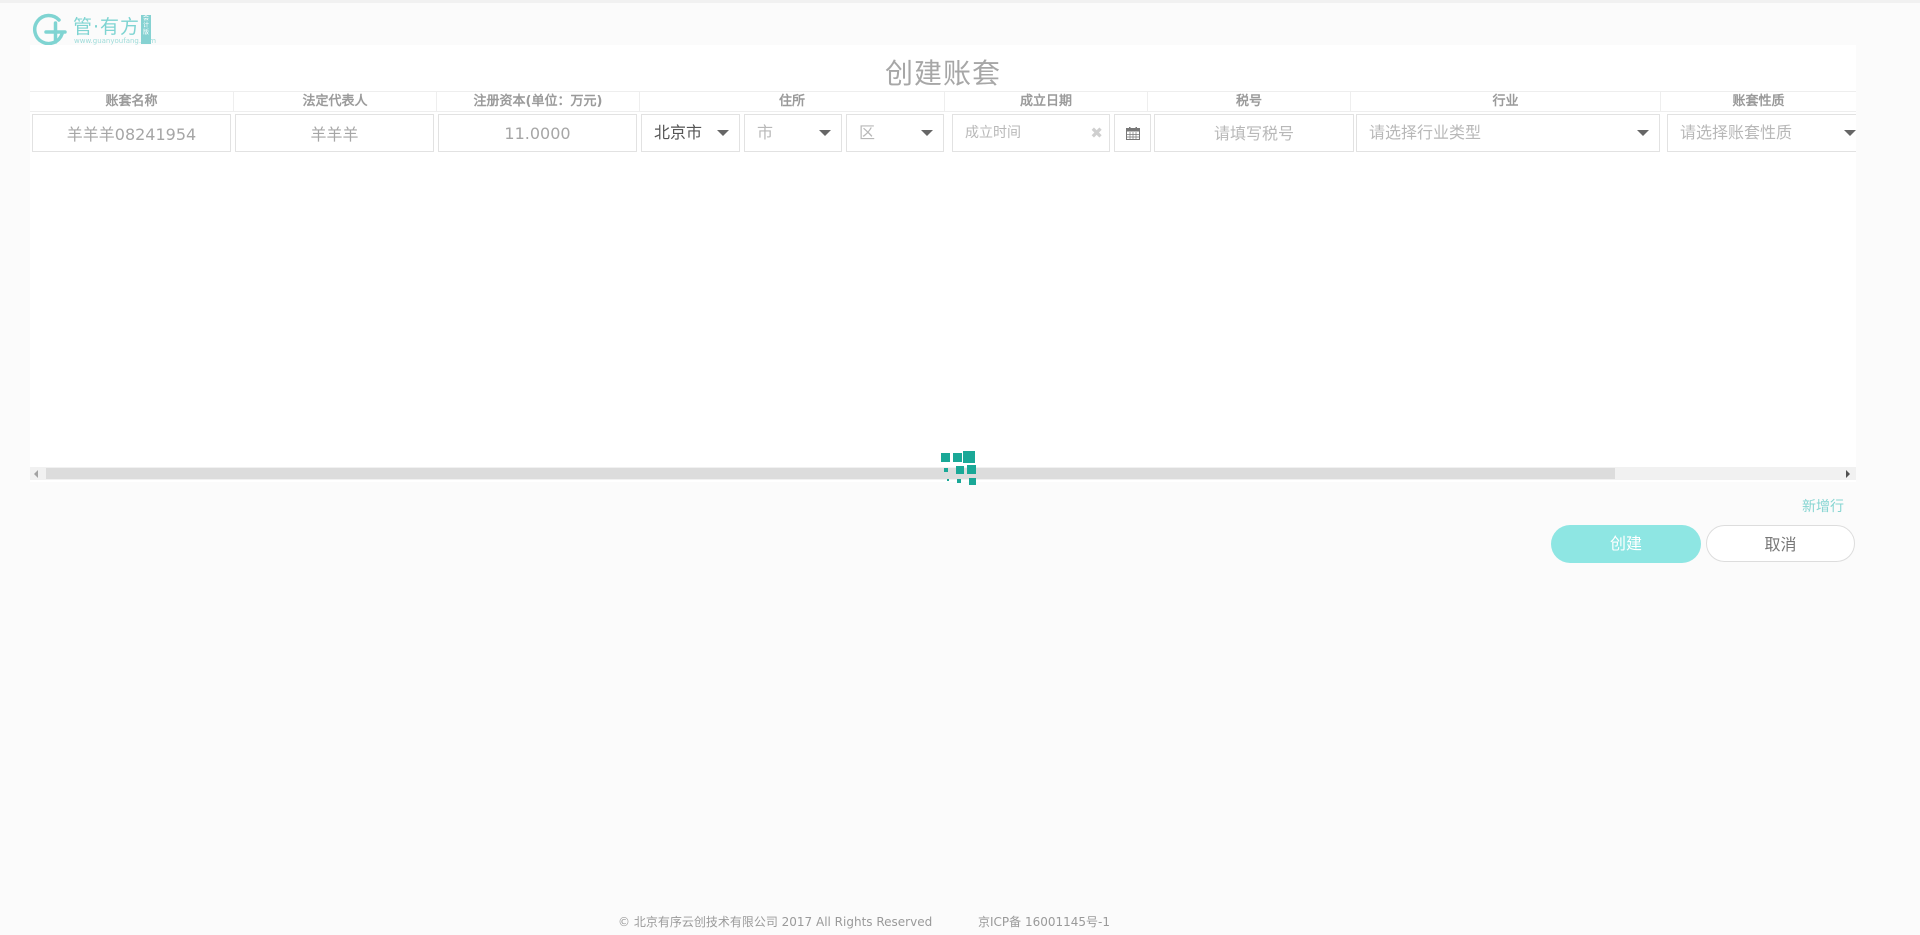 Image resolution: width=1920 pixels, height=935 pixels. I want to click on established-date-input: 成立时间 ✖, so click(1031, 133).